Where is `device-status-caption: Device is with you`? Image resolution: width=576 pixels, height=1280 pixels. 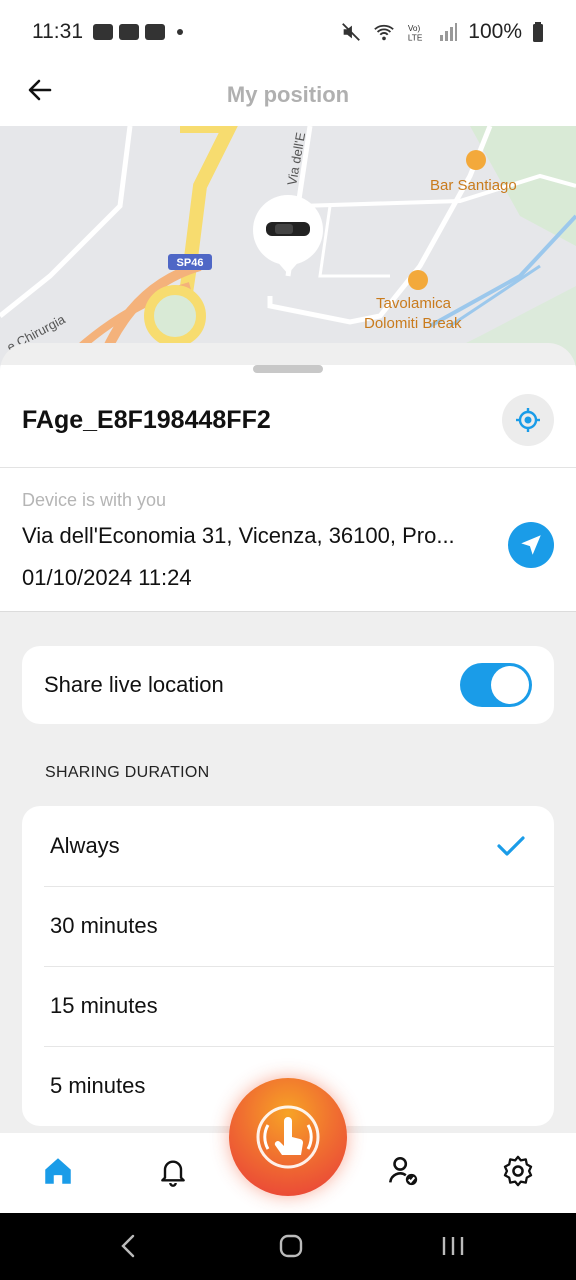 device-status-caption: Device is with you is located at coordinates (94, 500).